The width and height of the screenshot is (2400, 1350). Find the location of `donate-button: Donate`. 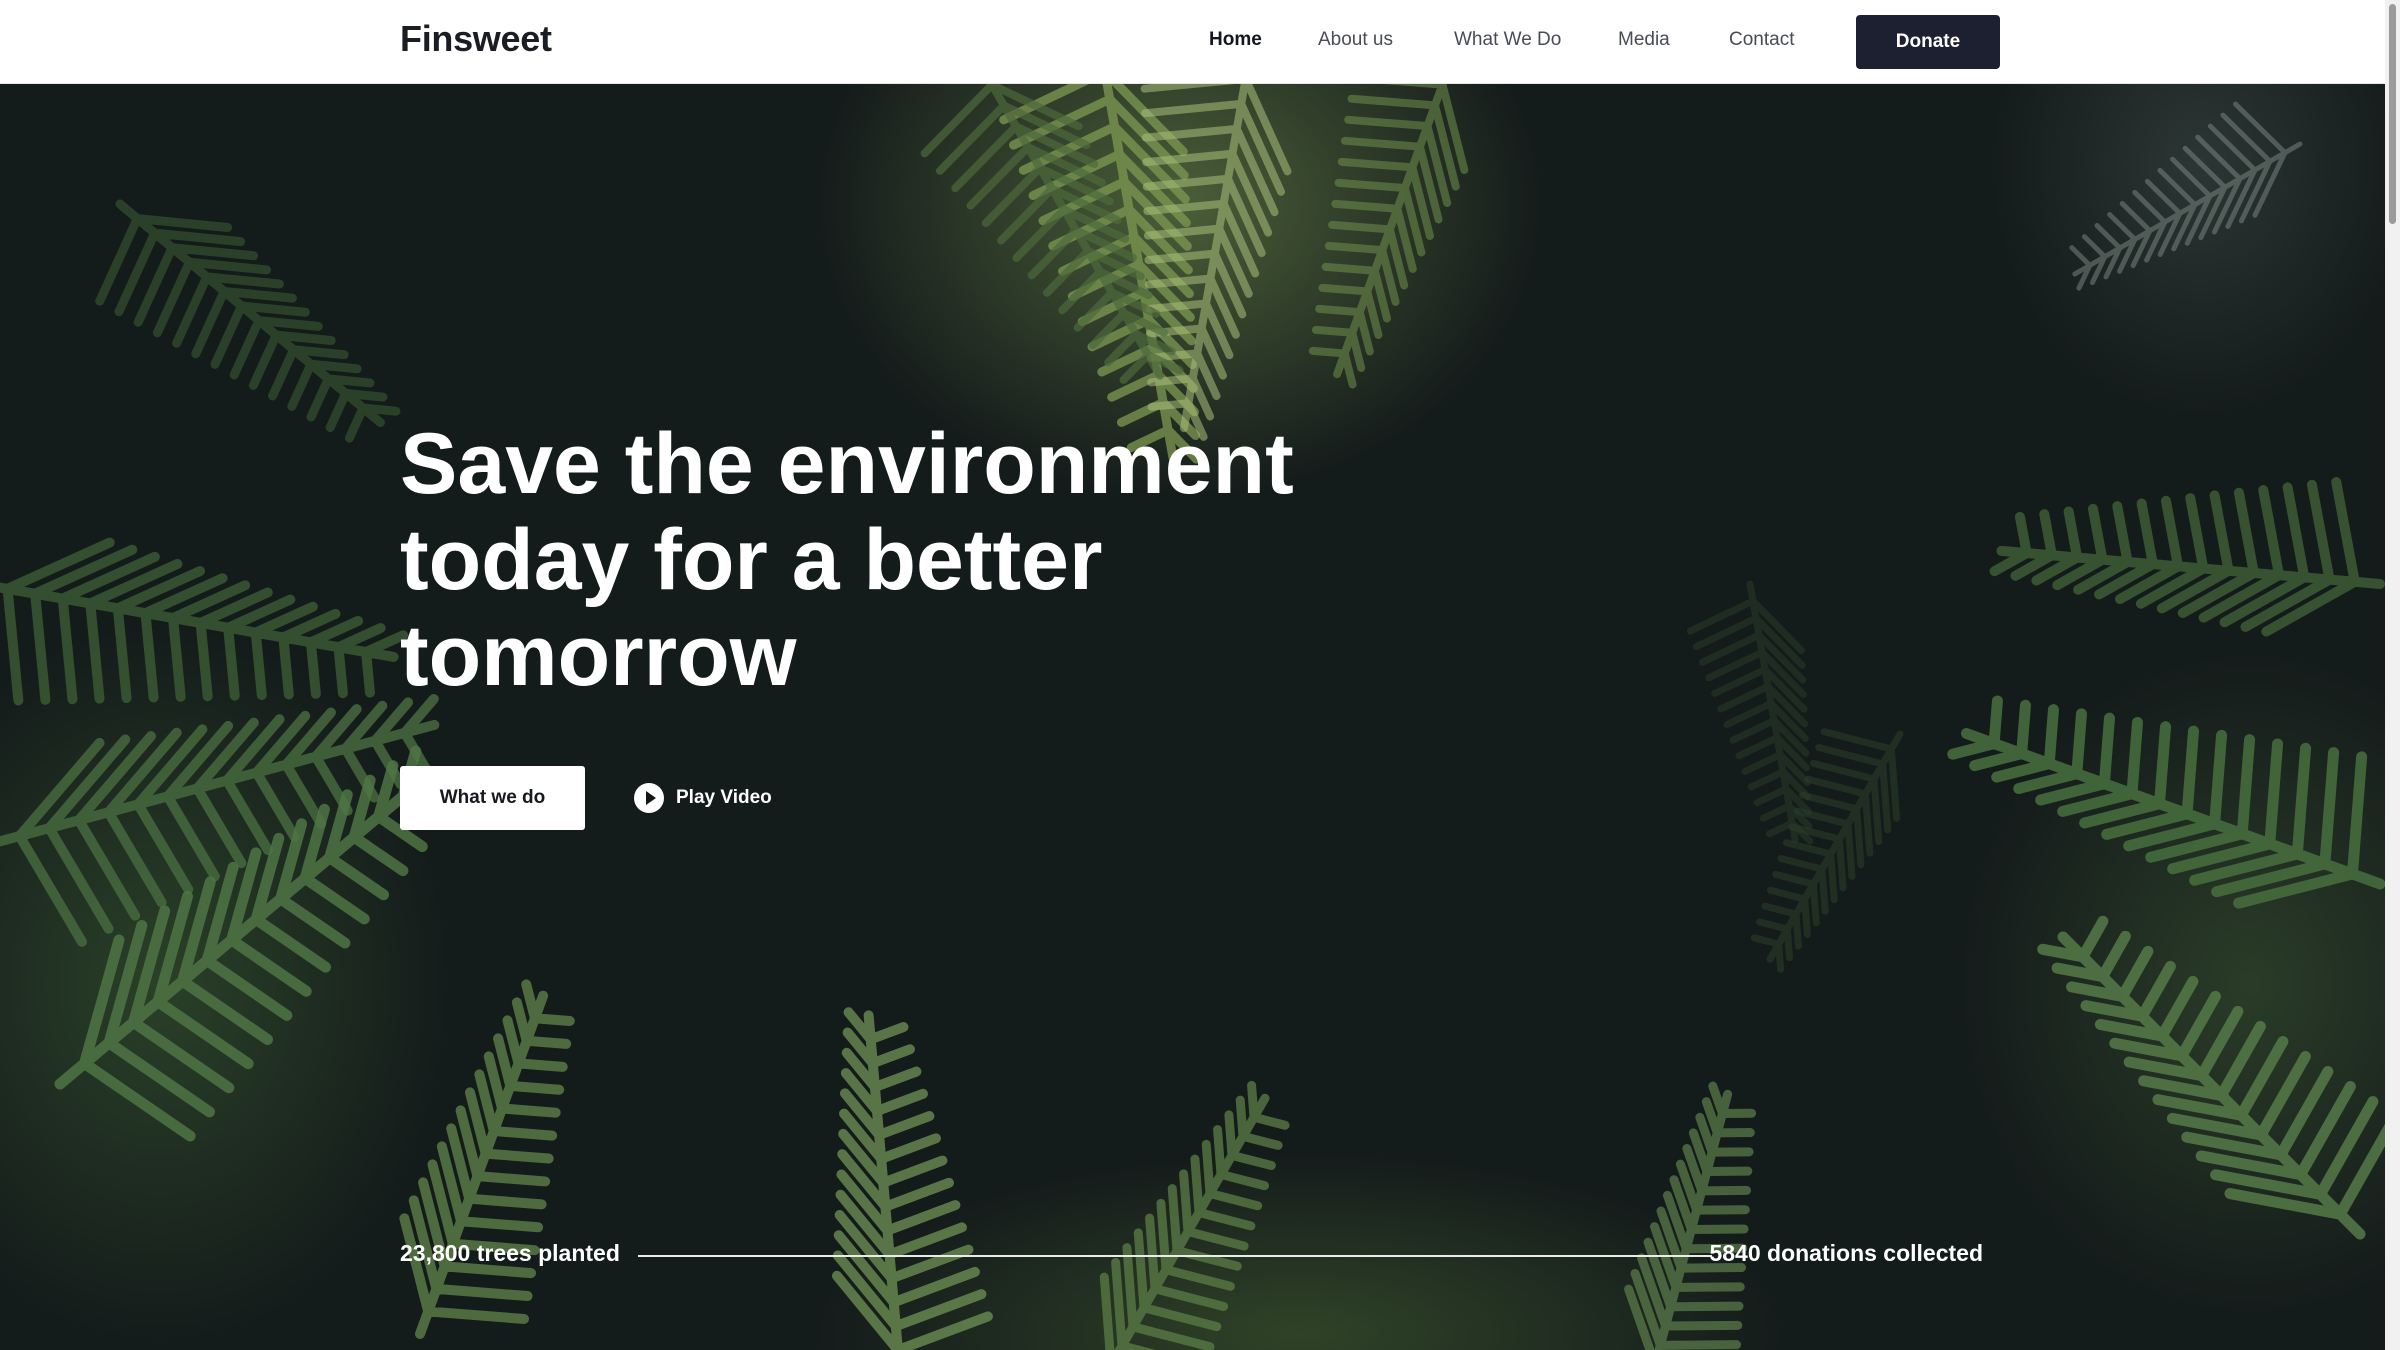

donate-button: Donate is located at coordinates (1928, 42).